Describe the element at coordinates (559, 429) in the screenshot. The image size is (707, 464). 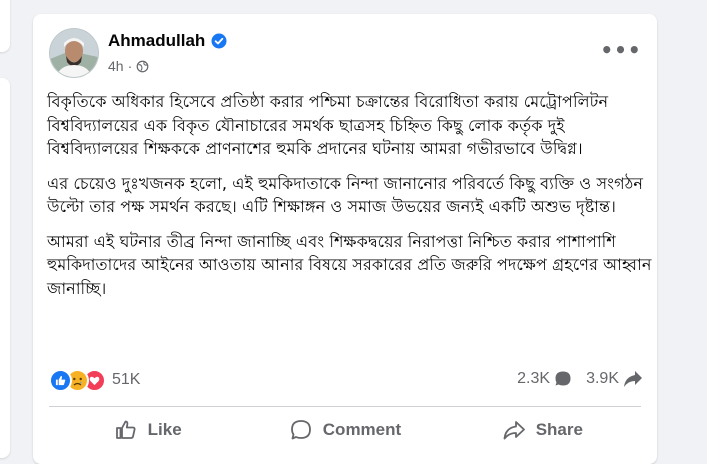
I see `share-label: Share` at that location.